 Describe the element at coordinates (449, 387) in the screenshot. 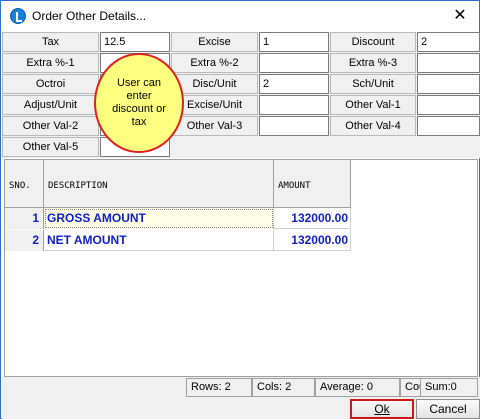

I see `status-sum: Sum:0` at that location.